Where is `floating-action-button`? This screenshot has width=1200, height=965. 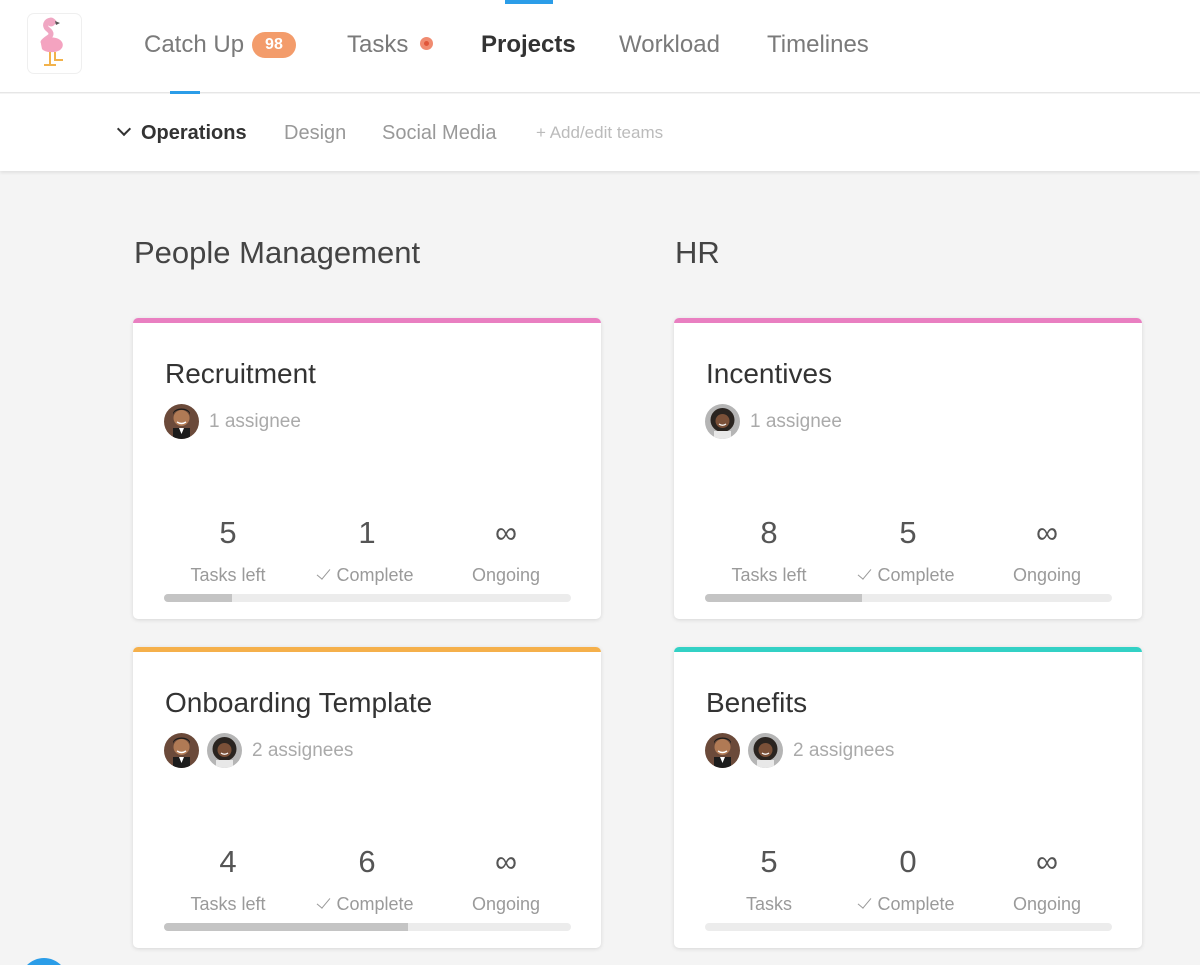
floating-action-button is located at coordinates (44, 961).